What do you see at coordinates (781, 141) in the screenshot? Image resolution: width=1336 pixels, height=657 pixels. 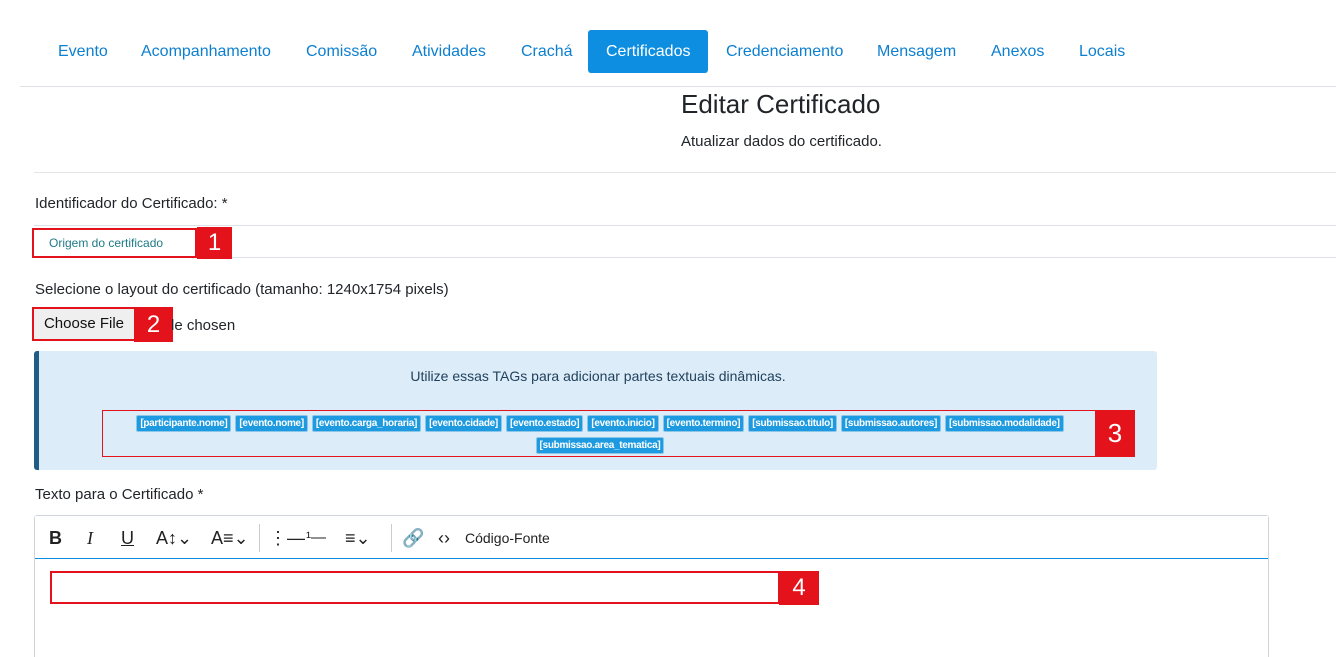 I see `page-subtitle: Atualizar dados do certificado.` at bounding box center [781, 141].